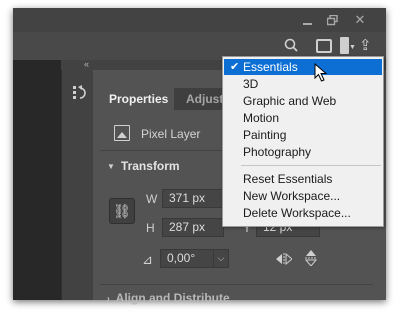 This screenshot has width=400, height=314. Describe the element at coordinates (311, 258) in the screenshot. I see `flip-vertical-icon` at that location.